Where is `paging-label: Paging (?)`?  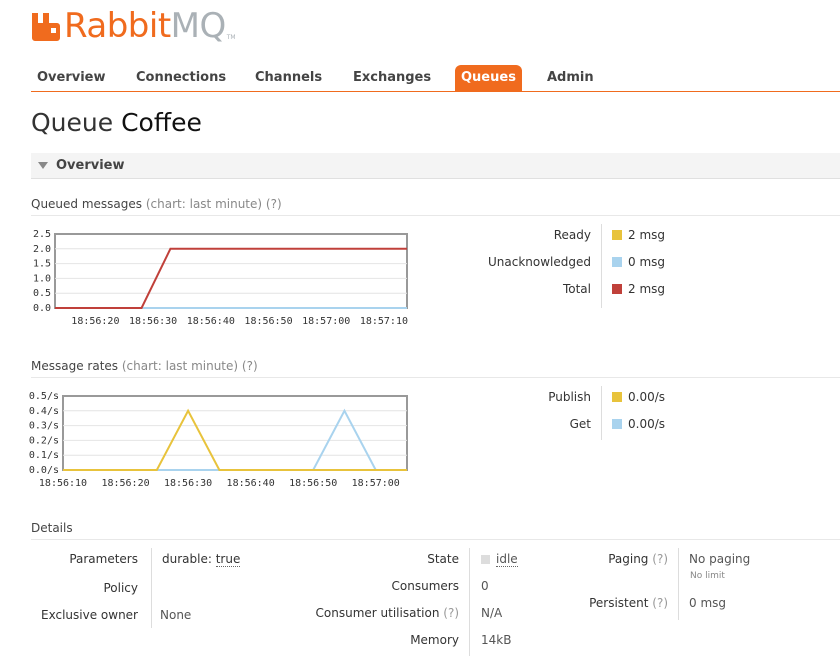 paging-label: Paging (?) is located at coordinates (638, 559).